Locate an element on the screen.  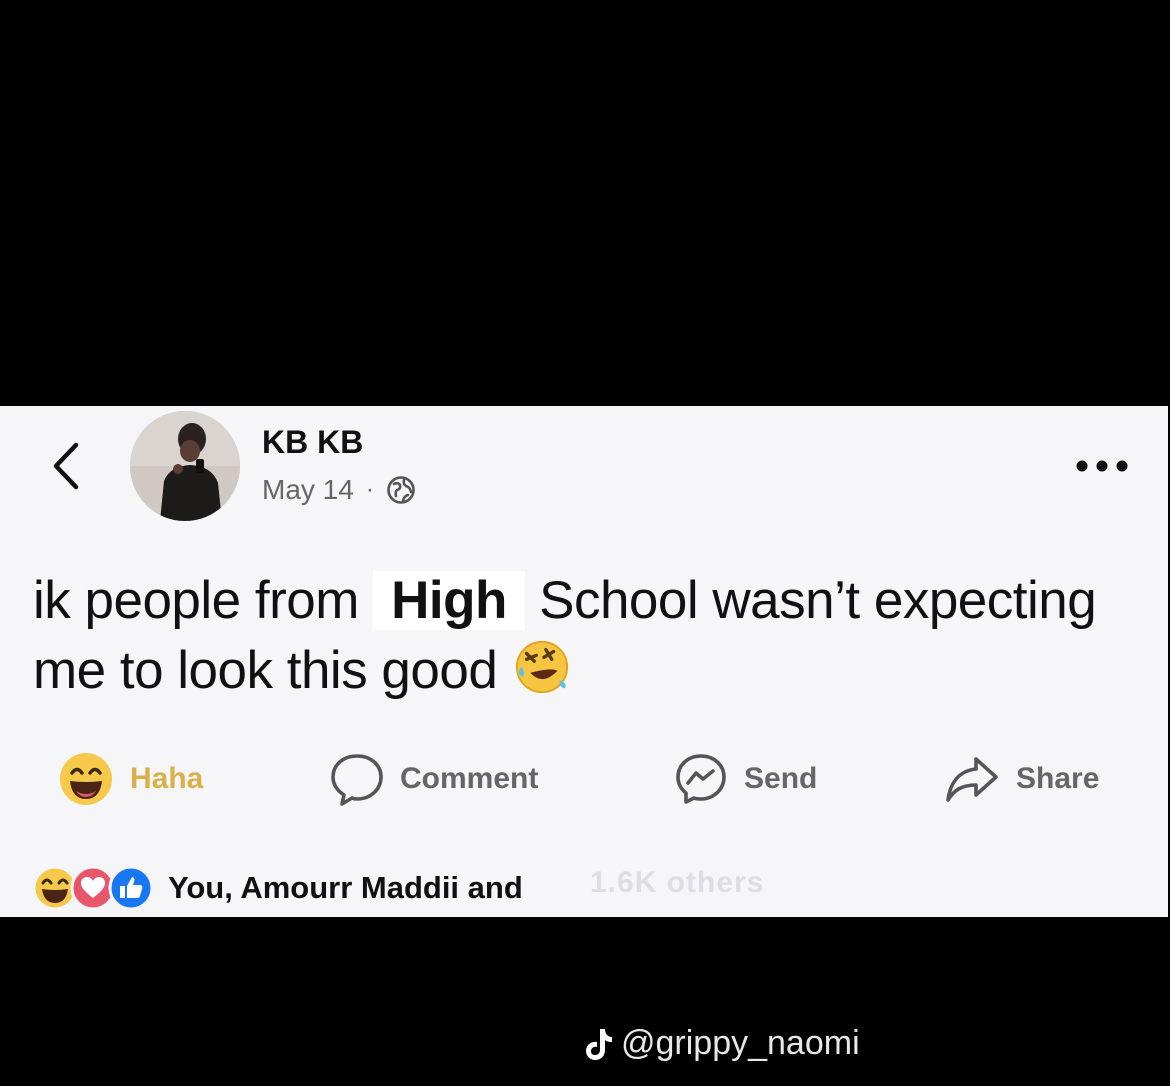
send-button: Send is located at coordinates (745, 779).